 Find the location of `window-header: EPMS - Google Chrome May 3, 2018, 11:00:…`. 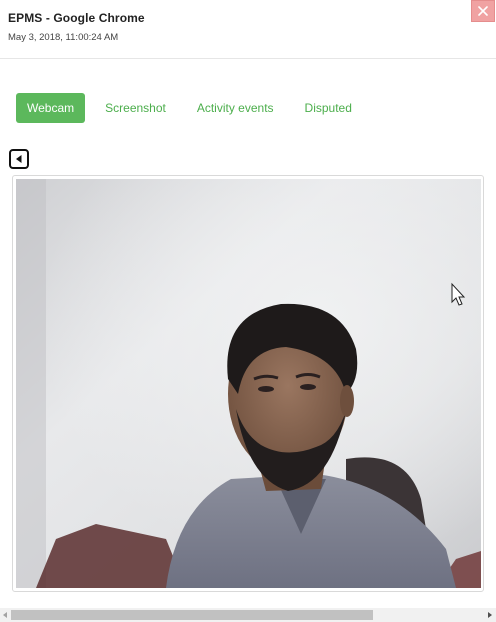

window-header: EPMS - Google Chrome May 3, 2018, 11:00:… is located at coordinates (248, 29).